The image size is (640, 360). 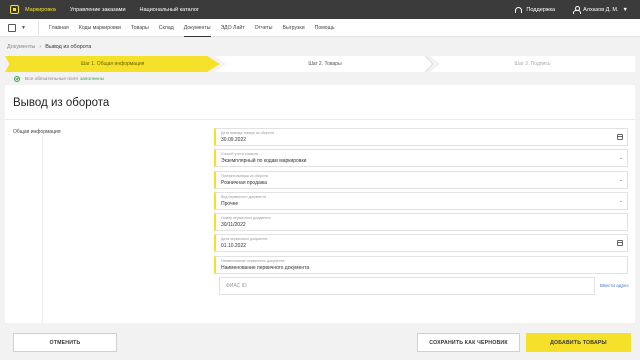 What do you see at coordinates (571, 9) in the screenshot?
I see `top-right-controls: Поддержка Алхазов Д. М. ▼` at bounding box center [571, 9].